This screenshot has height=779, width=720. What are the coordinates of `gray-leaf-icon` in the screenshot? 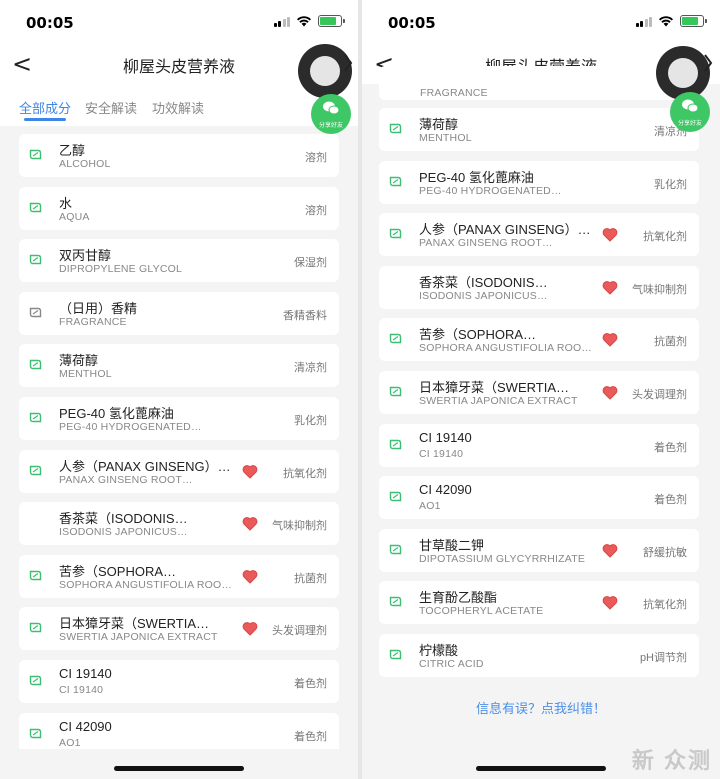 It's located at (35, 312).